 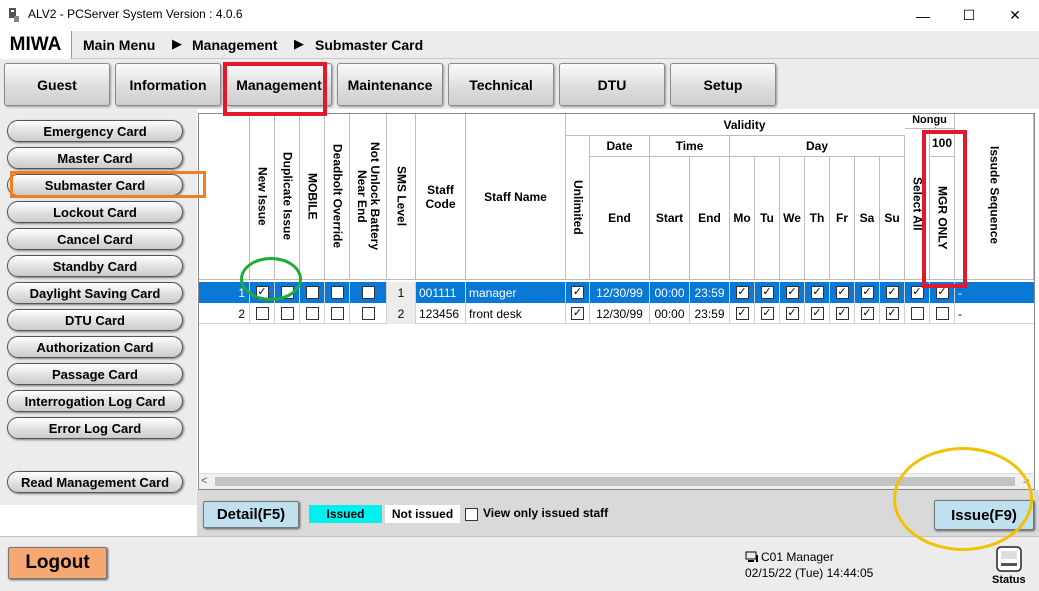 What do you see at coordinates (177, 43) in the screenshot?
I see `breadcrumb-arrow-icon: ▶` at bounding box center [177, 43].